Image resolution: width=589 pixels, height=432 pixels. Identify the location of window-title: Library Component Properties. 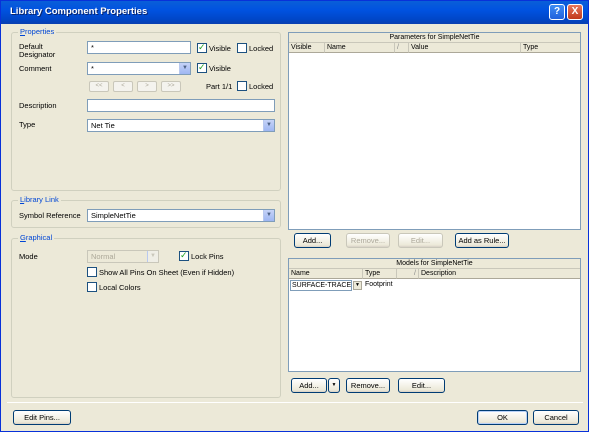
(79, 11).